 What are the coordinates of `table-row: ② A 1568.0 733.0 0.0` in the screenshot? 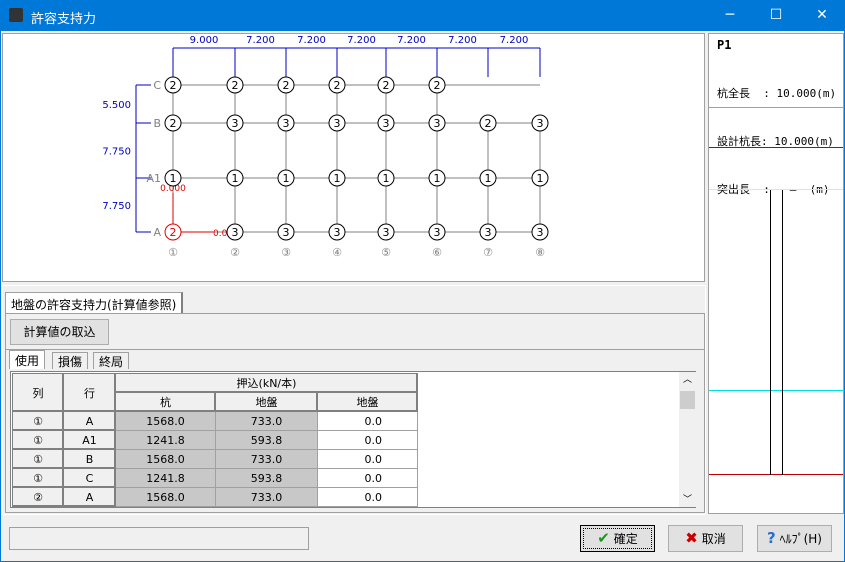 It's located at (215, 497).